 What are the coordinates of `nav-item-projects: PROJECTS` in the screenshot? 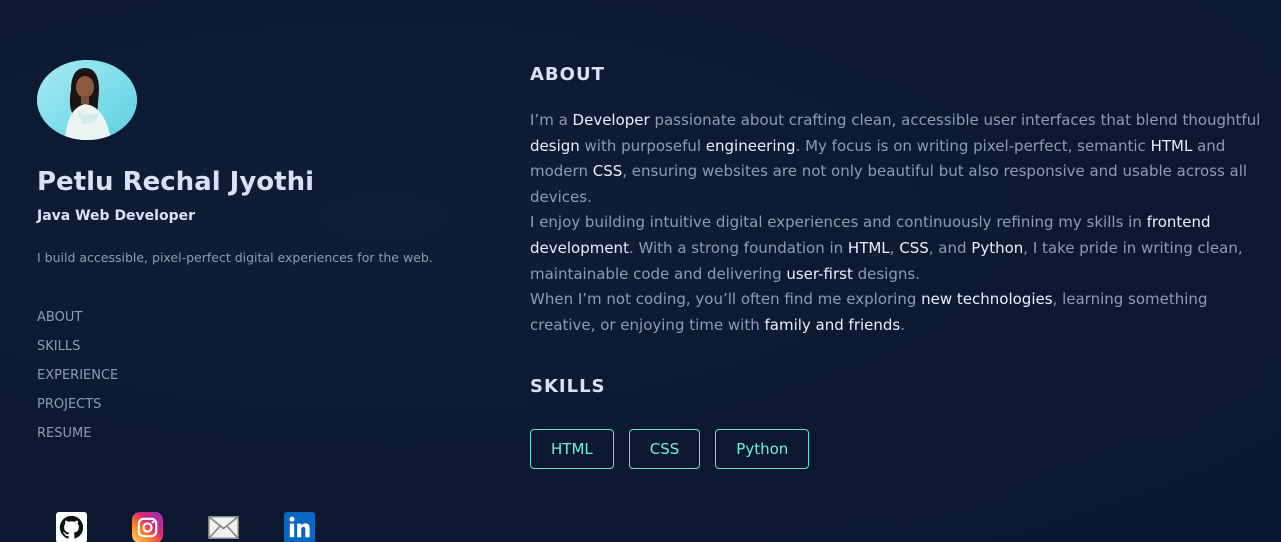 It's located at (77, 411).